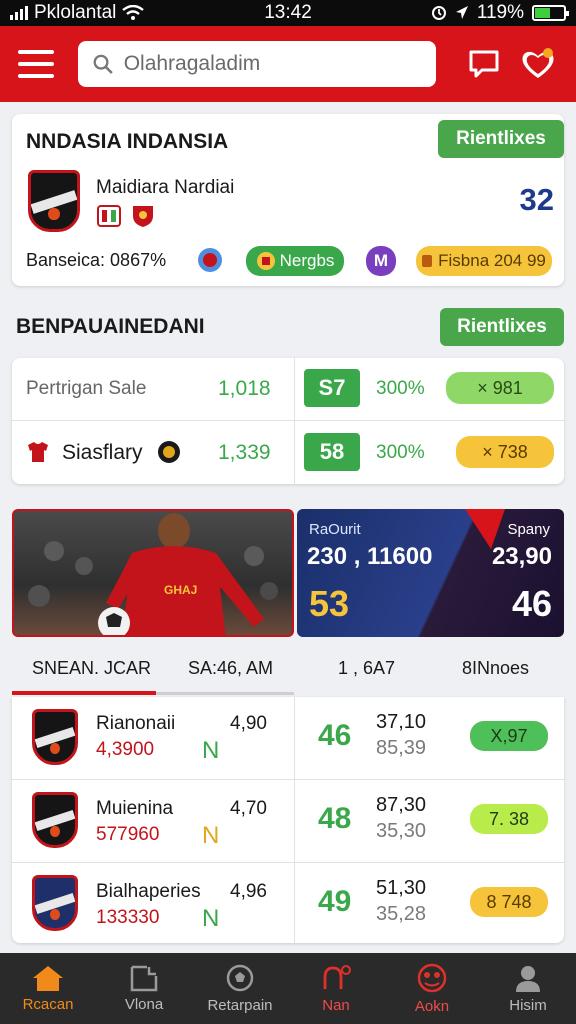  I want to click on green-pill-label: Nergbs, so click(307, 260).